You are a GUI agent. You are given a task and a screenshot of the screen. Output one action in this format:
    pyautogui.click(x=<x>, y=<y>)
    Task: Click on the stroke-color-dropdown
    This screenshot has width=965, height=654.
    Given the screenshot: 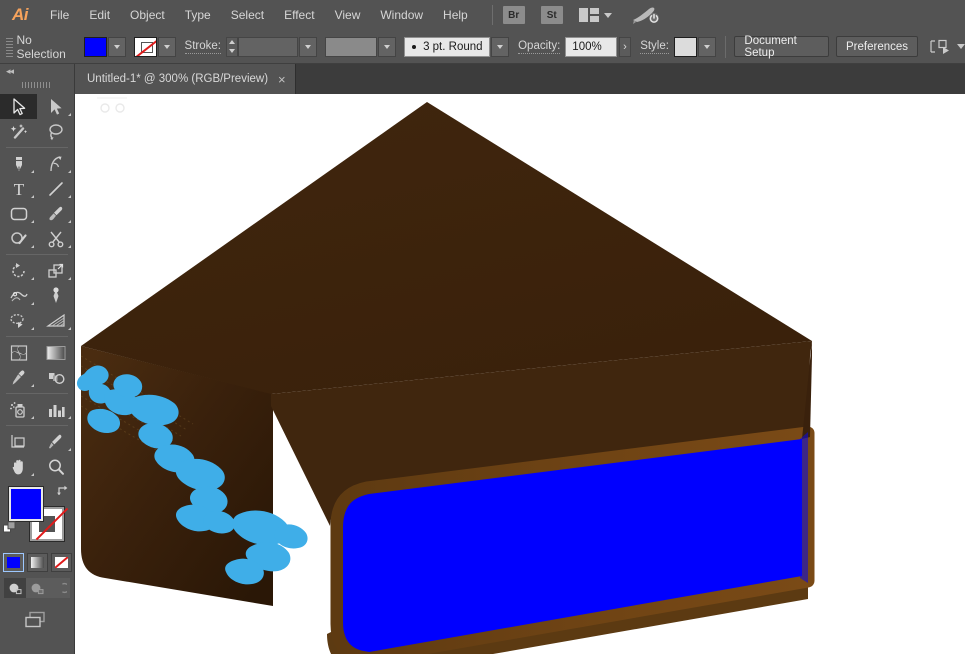 What is the action you would take?
    pyautogui.click(x=166, y=46)
    